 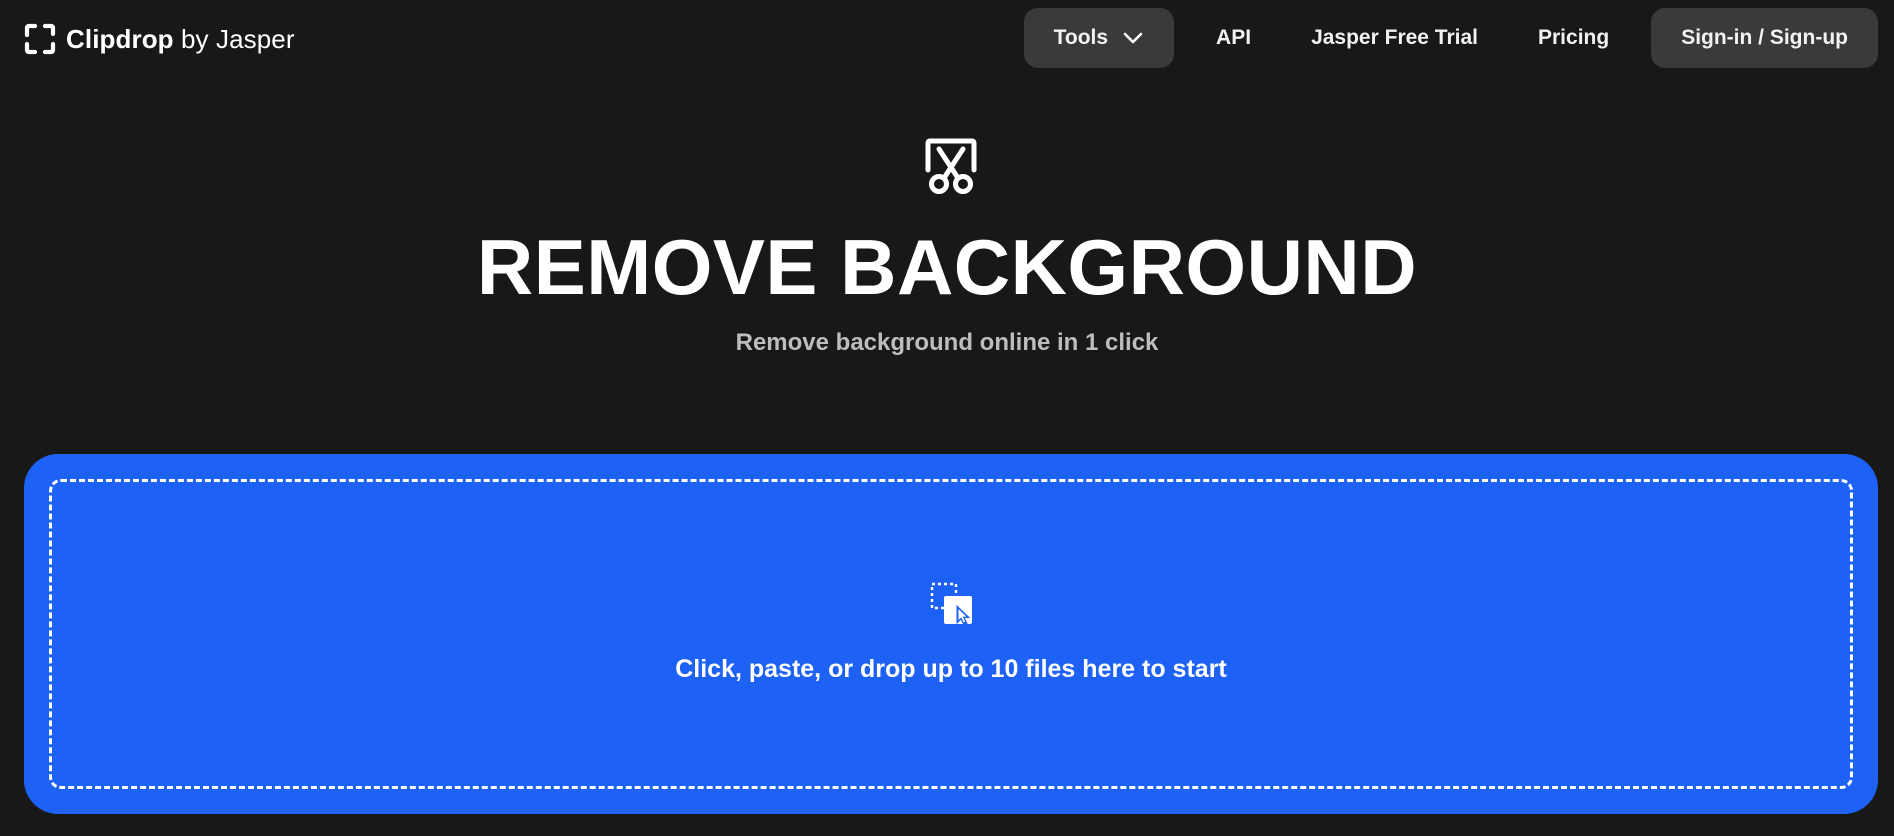 What do you see at coordinates (947, 267) in the screenshot?
I see `page-title: REMOVE BACKGROUND` at bounding box center [947, 267].